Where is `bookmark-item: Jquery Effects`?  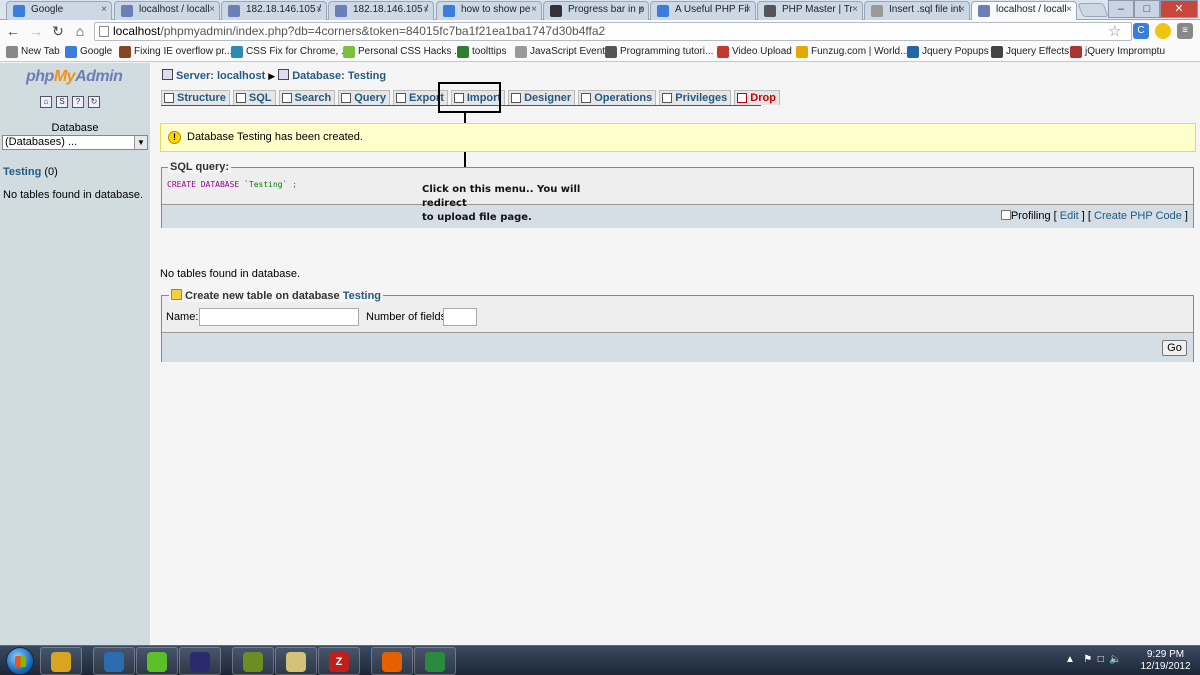
bookmark-item: Jquery Effects is located at coordinates (1029, 52).